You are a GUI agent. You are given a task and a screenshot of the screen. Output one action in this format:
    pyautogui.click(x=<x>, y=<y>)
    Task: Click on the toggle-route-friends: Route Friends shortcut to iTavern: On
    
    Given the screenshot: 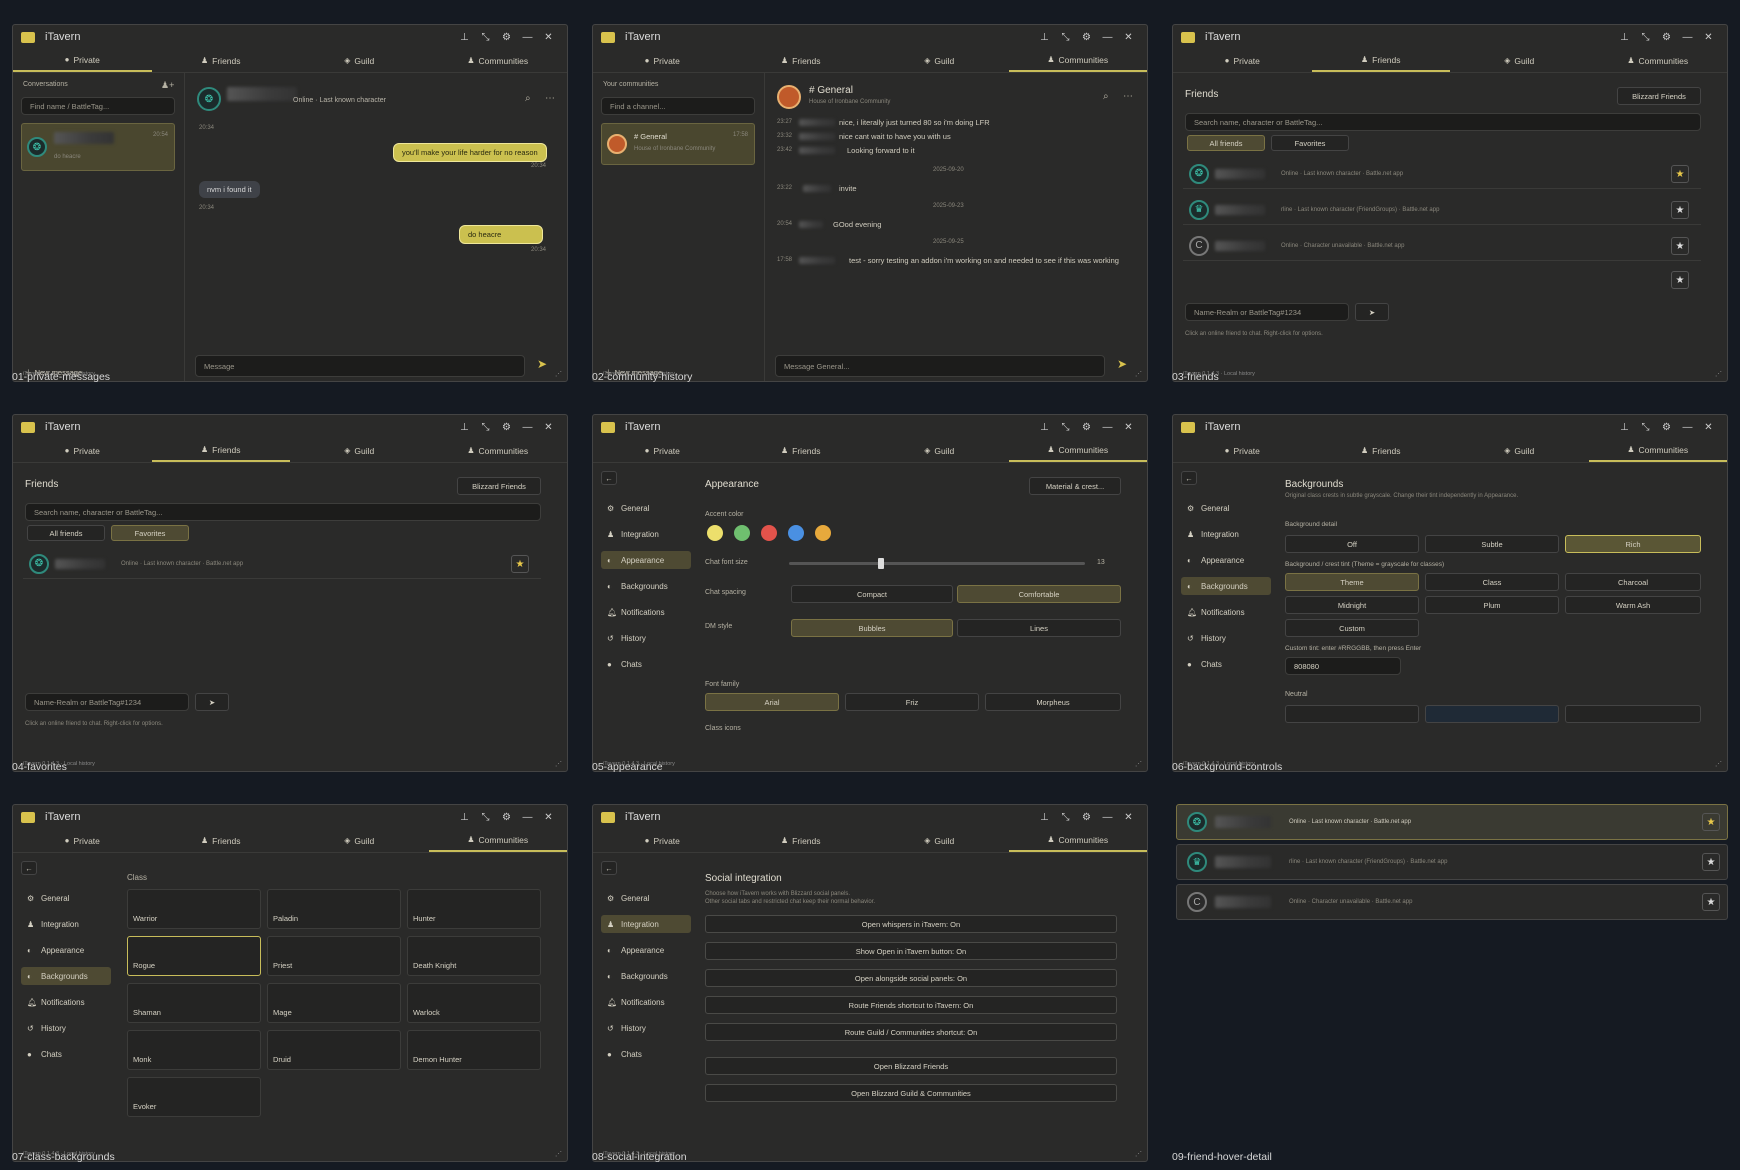 What is the action you would take?
    pyautogui.click(x=911, y=1005)
    